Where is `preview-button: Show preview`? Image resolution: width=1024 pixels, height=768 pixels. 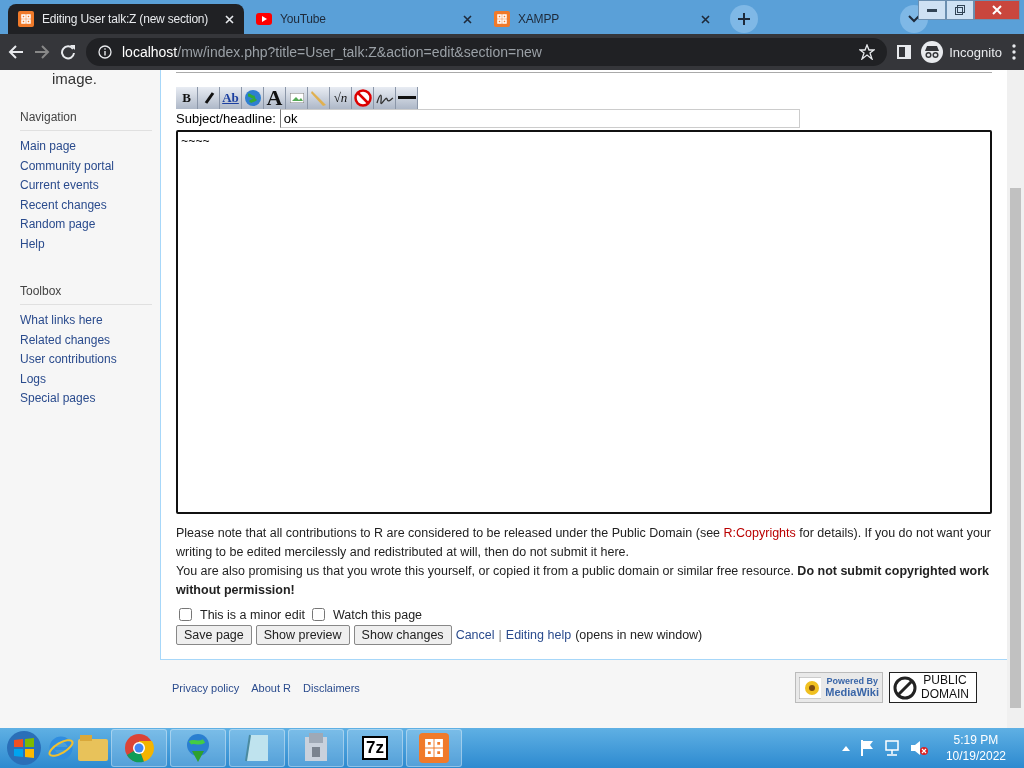 preview-button: Show preview is located at coordinates (302, 635).